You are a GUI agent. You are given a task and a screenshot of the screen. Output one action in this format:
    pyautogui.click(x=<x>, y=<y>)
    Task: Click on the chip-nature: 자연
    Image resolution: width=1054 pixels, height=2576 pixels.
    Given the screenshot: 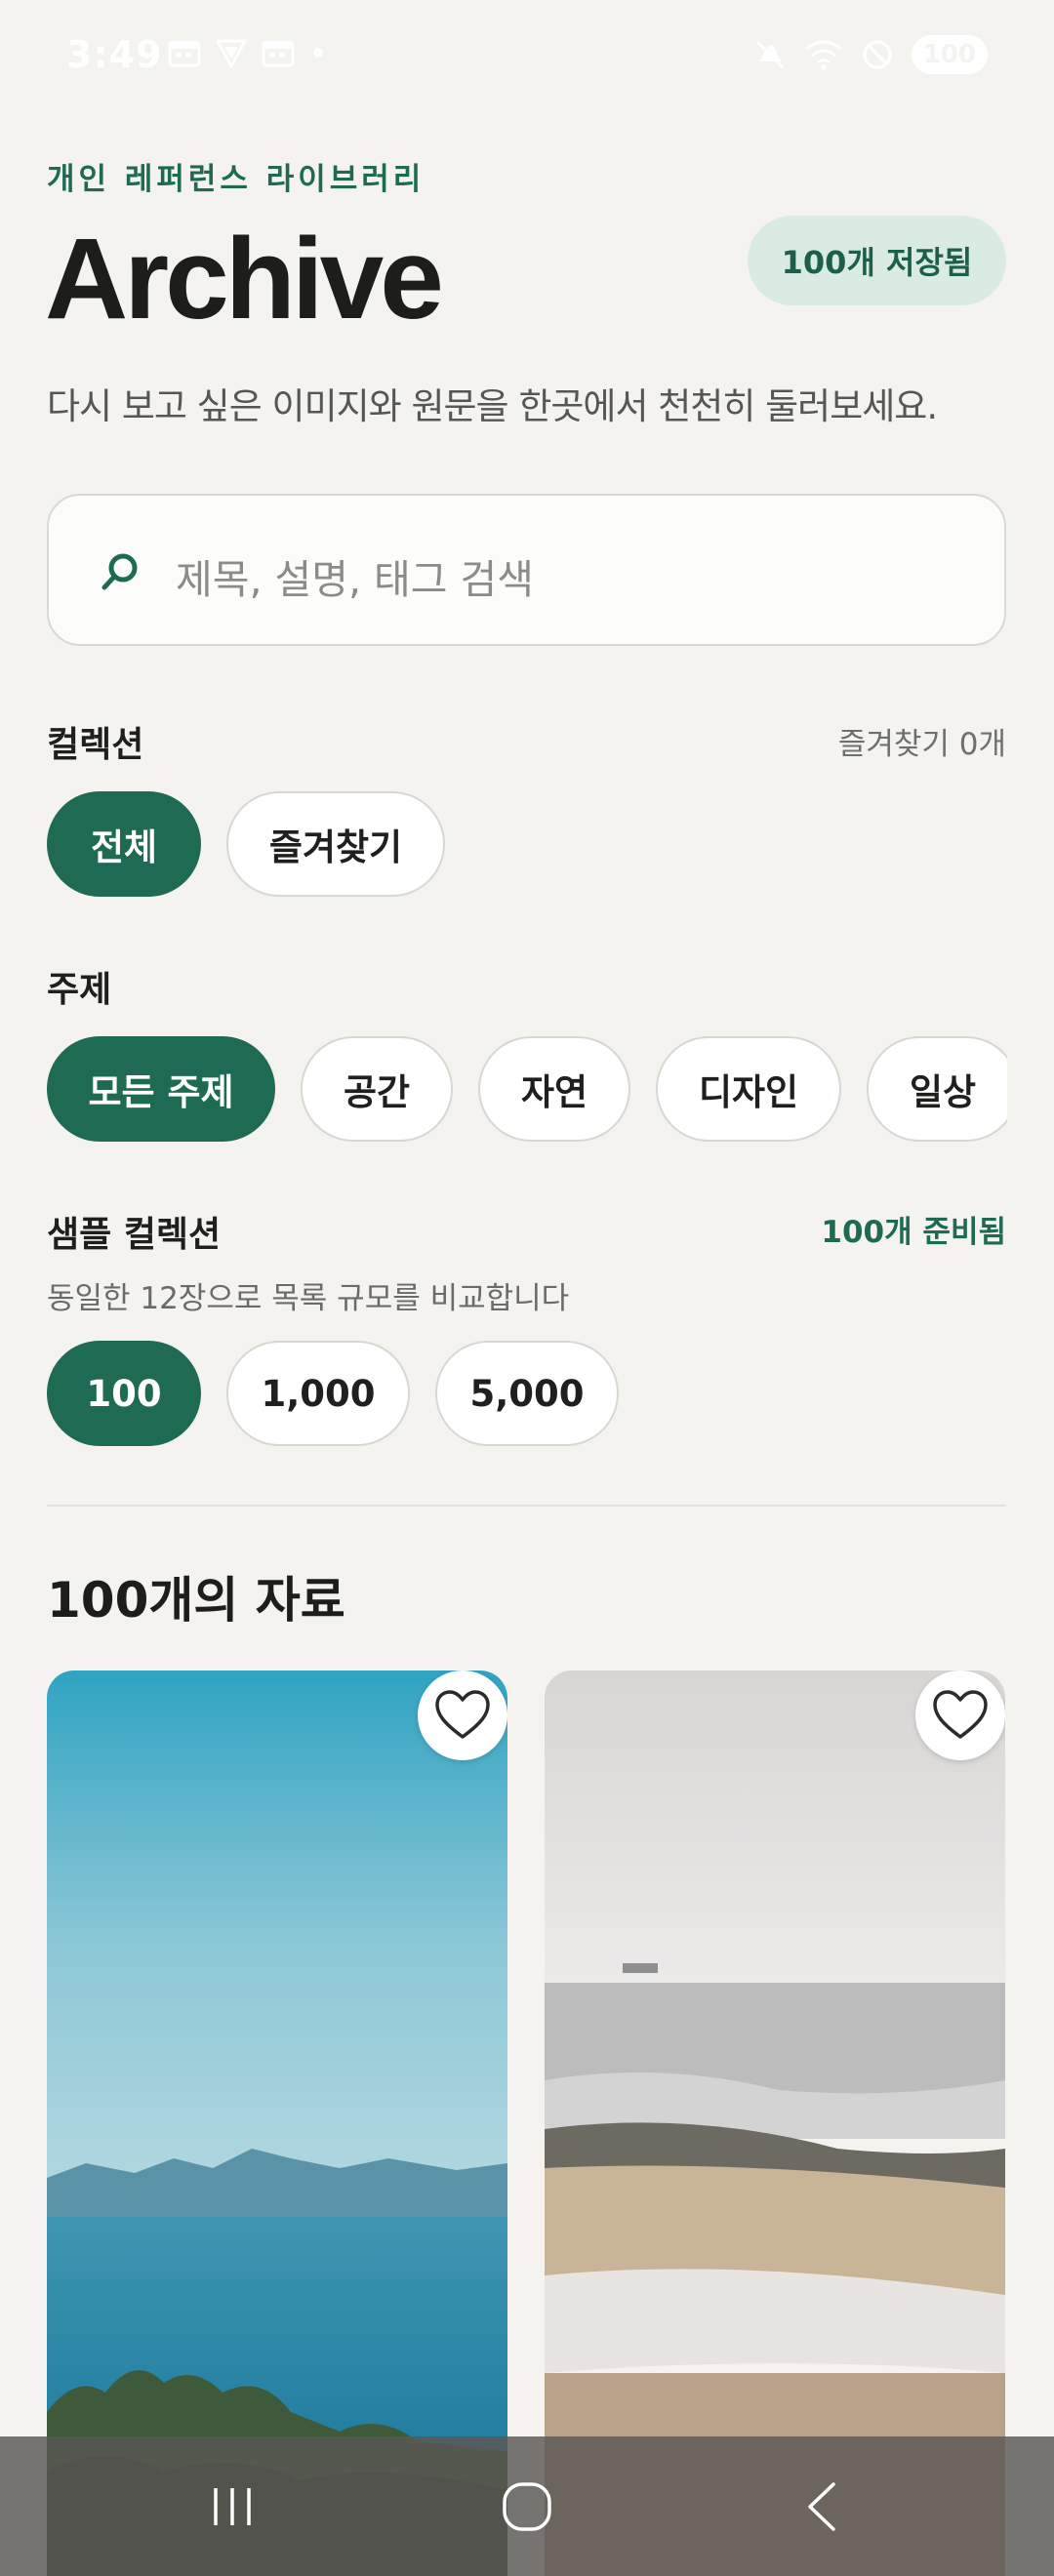 What is the action you would take?
    pyautogui.click(x=554, y=1089)
    